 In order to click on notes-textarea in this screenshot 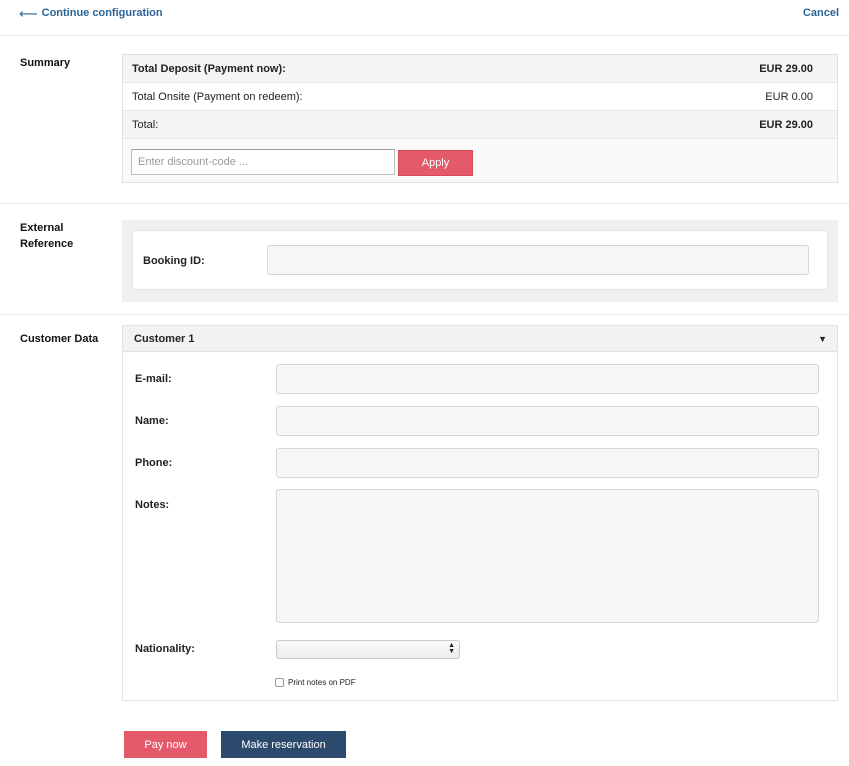, I will do `click(547, 556)`.